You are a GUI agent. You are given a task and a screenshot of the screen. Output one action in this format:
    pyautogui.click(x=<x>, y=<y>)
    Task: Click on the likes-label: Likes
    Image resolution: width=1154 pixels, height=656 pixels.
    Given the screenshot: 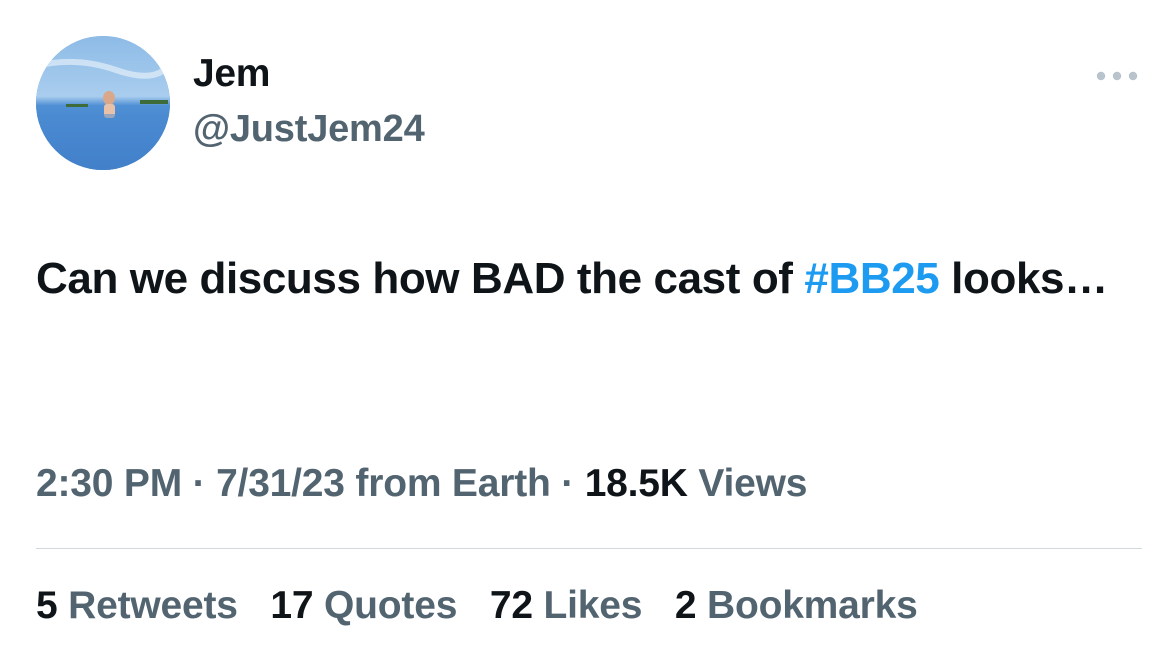 What is the action you would take?
    pyautogui.click(x=587, y=605)
    